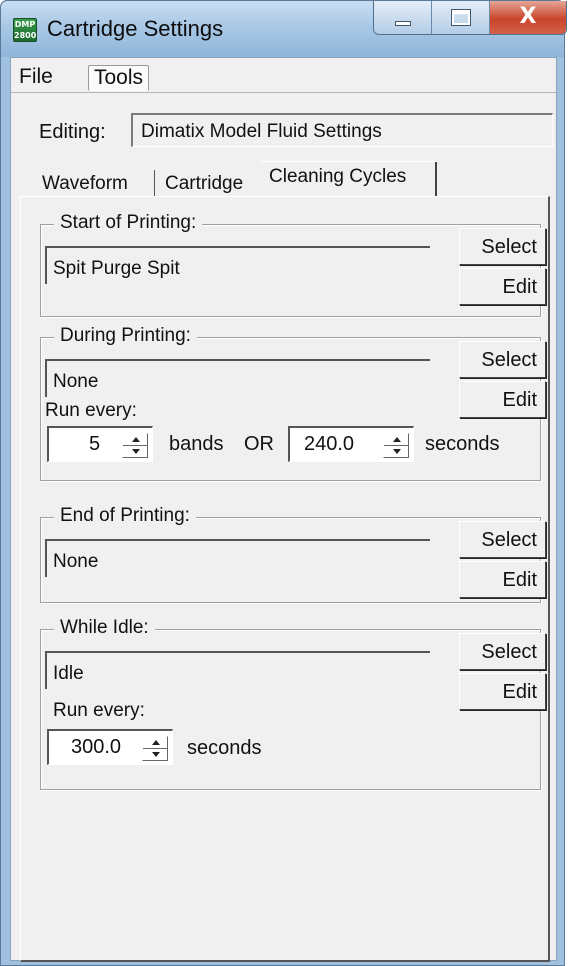 This screenshot has height=966, width=573. What do you see at coordinates (72, 132) in the screenshot?
I see `editing-label: Editing:` at bounding box center [72, 132].